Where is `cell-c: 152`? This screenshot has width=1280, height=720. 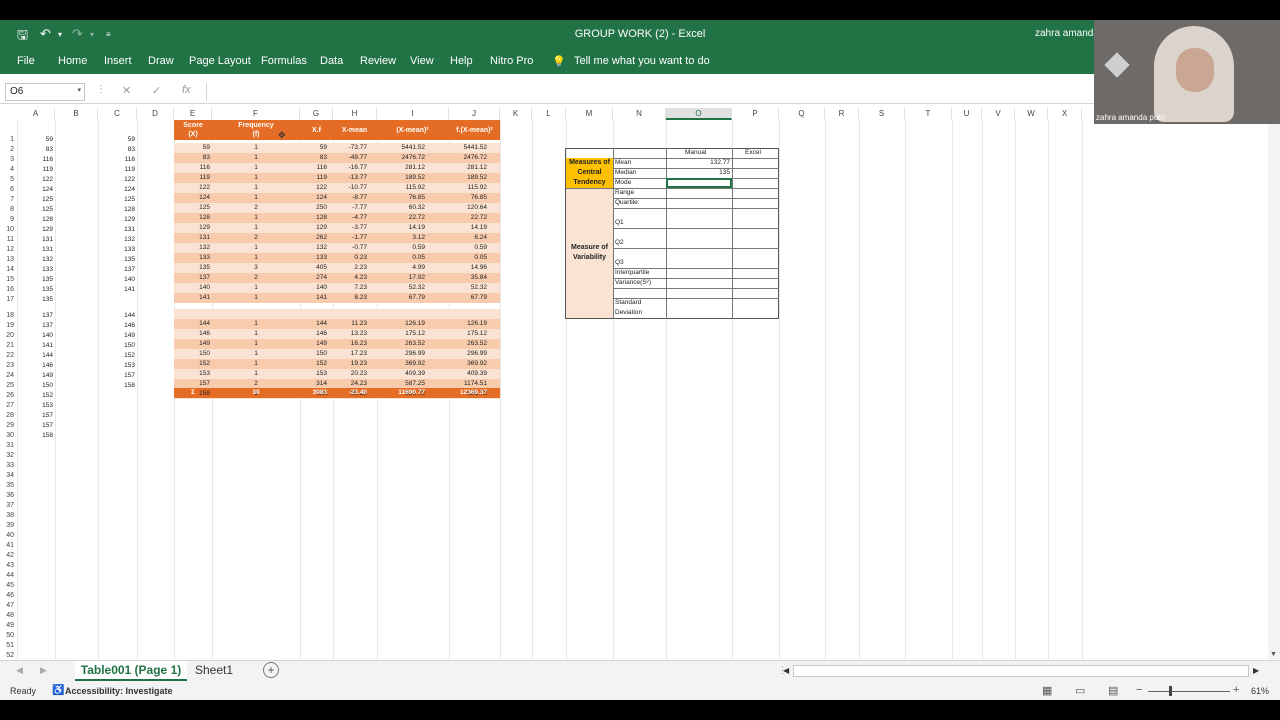 cell-c: 152 is located at coordinates (116, 356).